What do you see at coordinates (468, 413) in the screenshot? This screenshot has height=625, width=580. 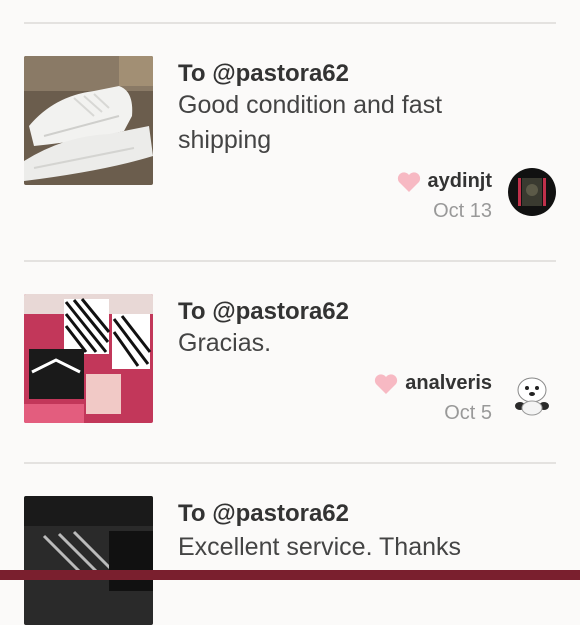 I see `review-date: Oct 5` at bounding box center [468, 413].